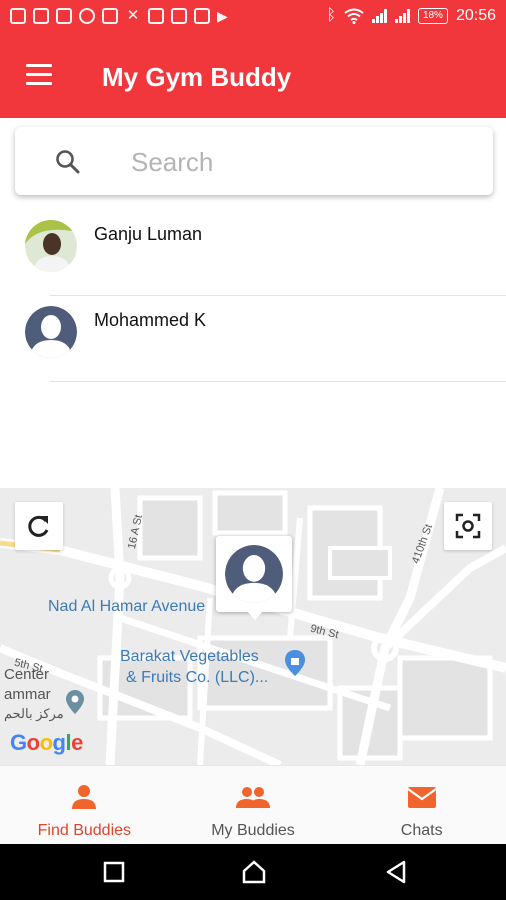 Image resolution: width=506 pixels, height=900 pixels. I want to click on nav-my-buddies: My Buddies, so click(253, 805).